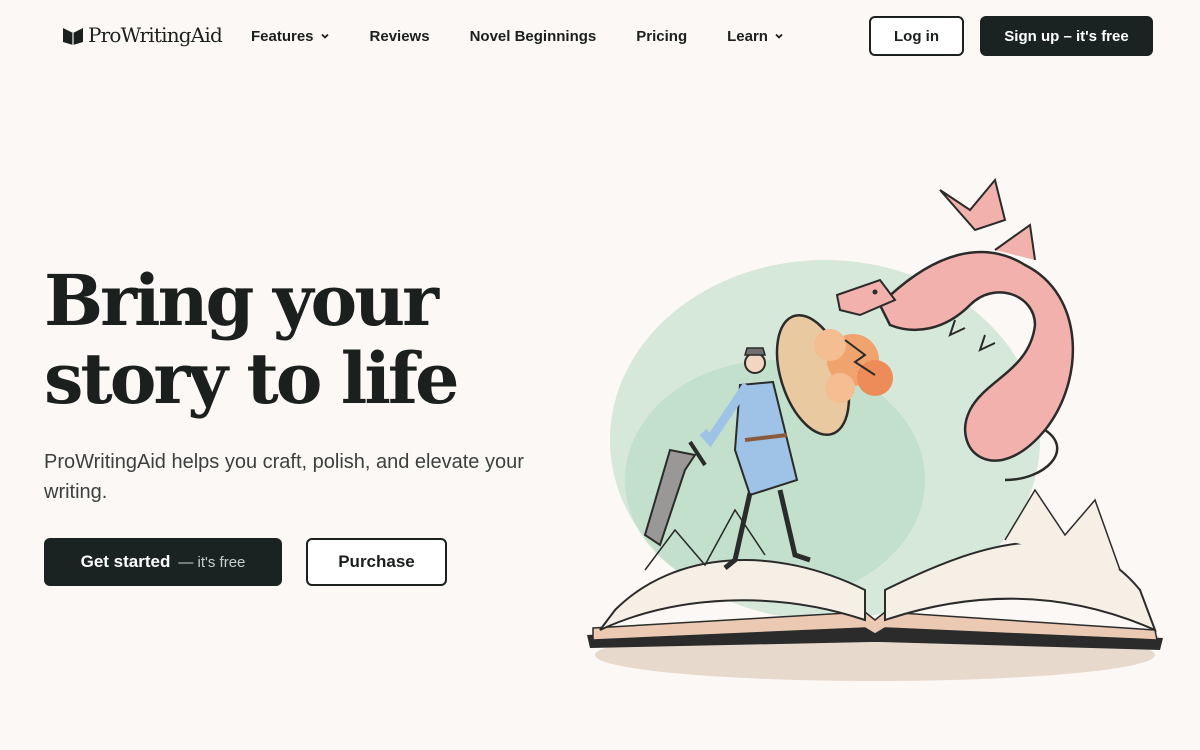 The width and height of the screenshot is (1200, 750). I want to click on get-started-button: Get started — it's free, so click(163, 562).